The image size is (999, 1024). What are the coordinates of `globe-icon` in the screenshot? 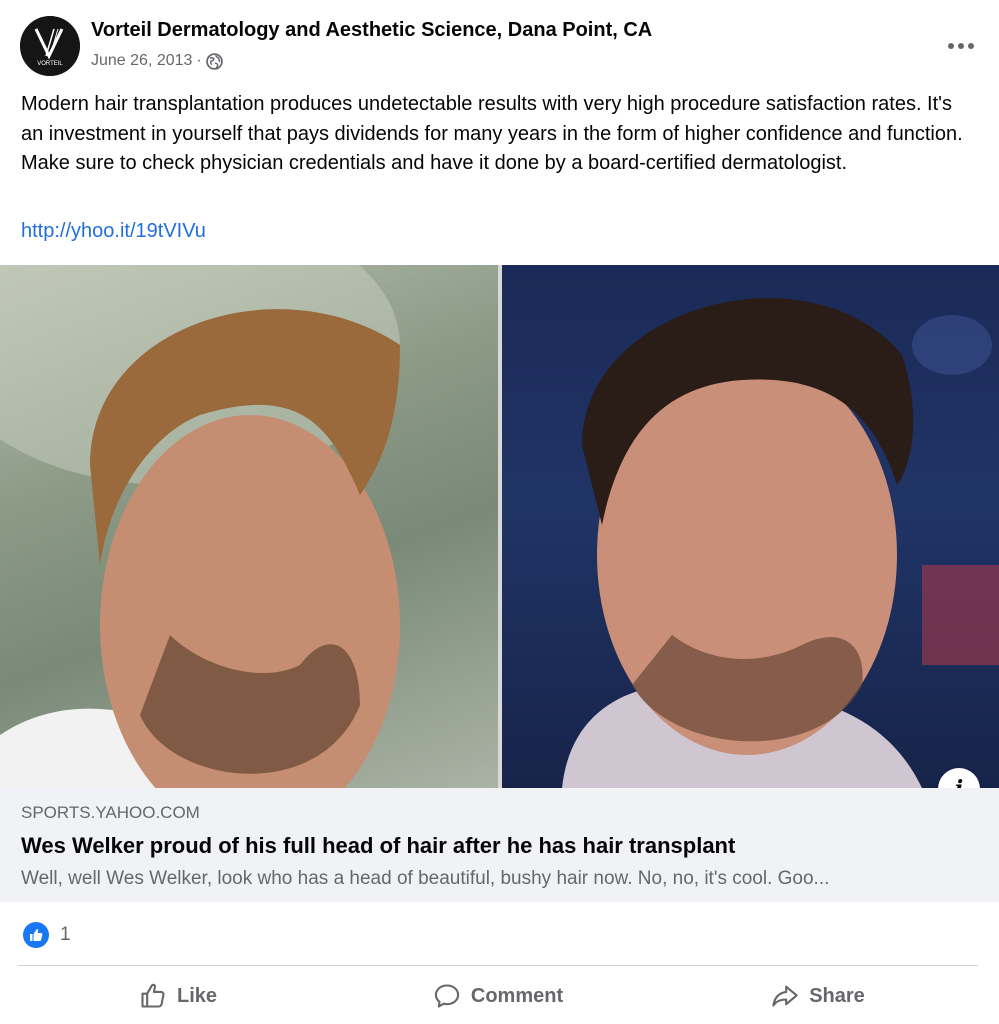 It's located at (214, 61).